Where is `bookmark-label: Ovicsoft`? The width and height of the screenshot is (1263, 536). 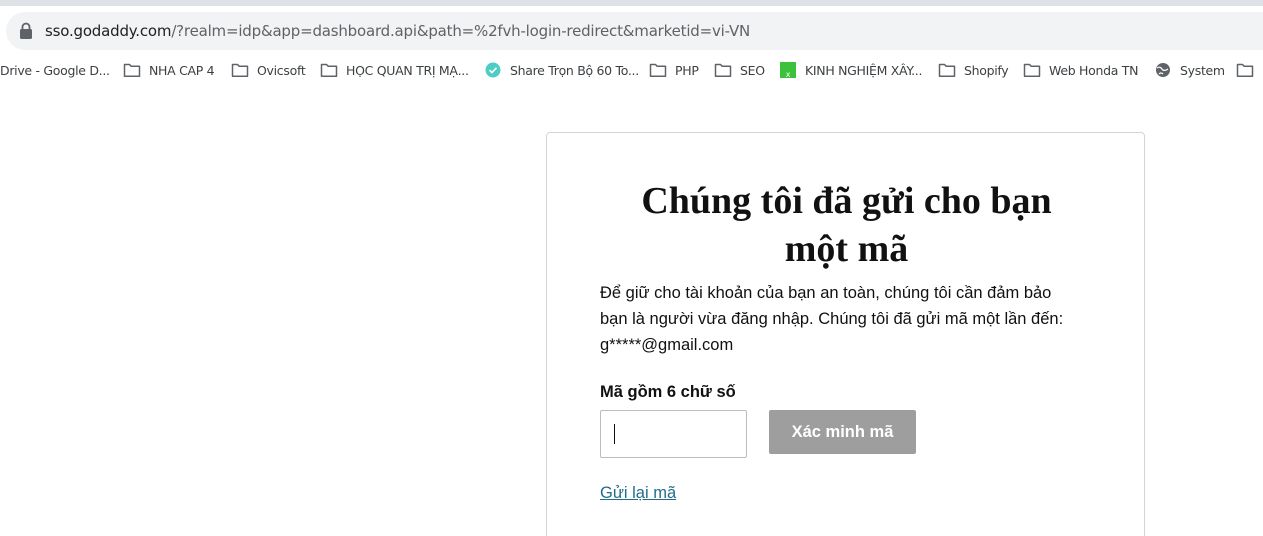 bookmark-label: Ovicsoft is located at coordinates (281, 70).